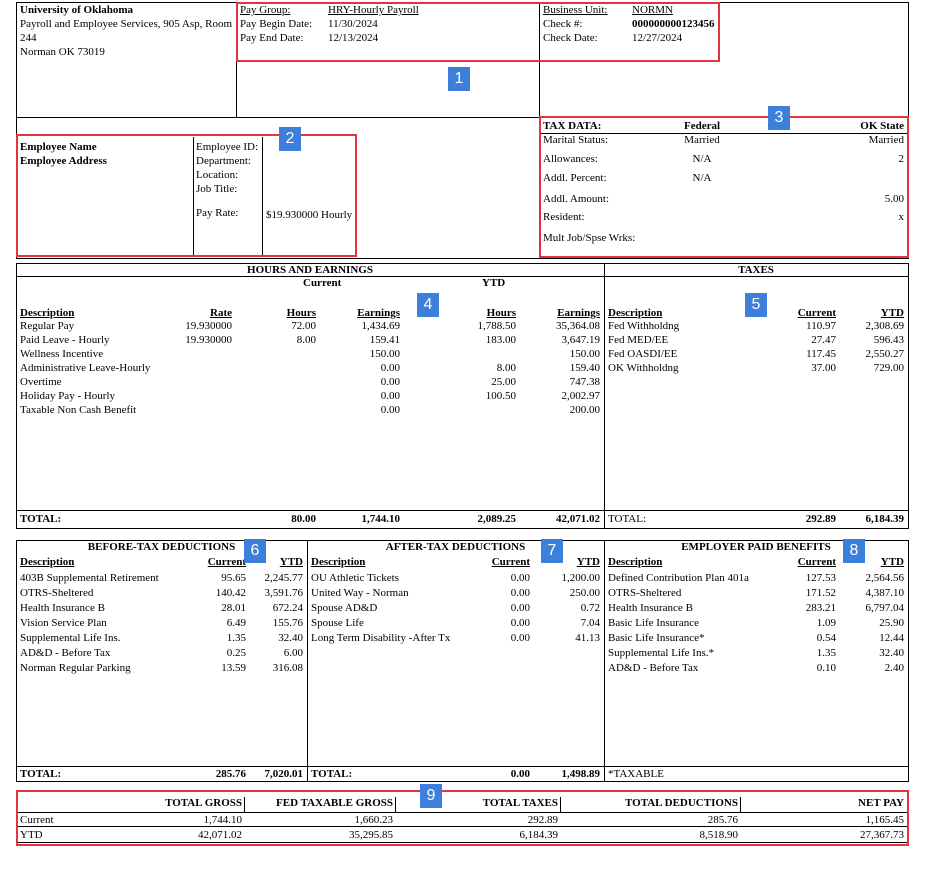  What do you see at coordinates (552, 551) in the screenshot?
I see `callout-badge: 7` at bounding box center [552, 551].